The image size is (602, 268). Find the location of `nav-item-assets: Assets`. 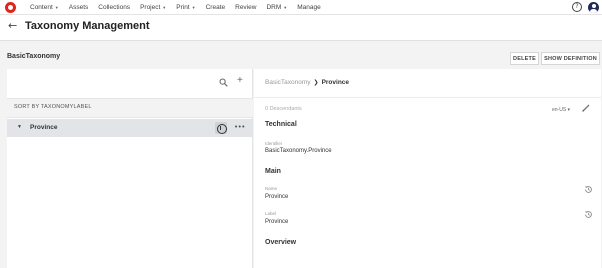

nav-item-assets: Assets is located at coordinates (79, 7).